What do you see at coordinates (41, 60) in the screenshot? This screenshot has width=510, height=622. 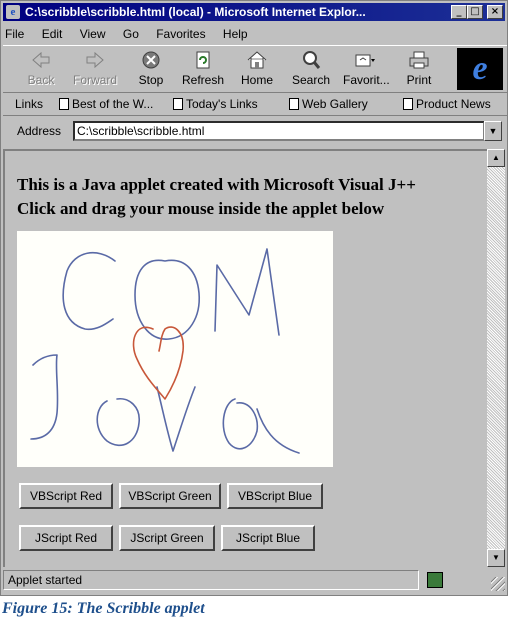 I see `back-arrow-icon` at bounding box center [41, 60].